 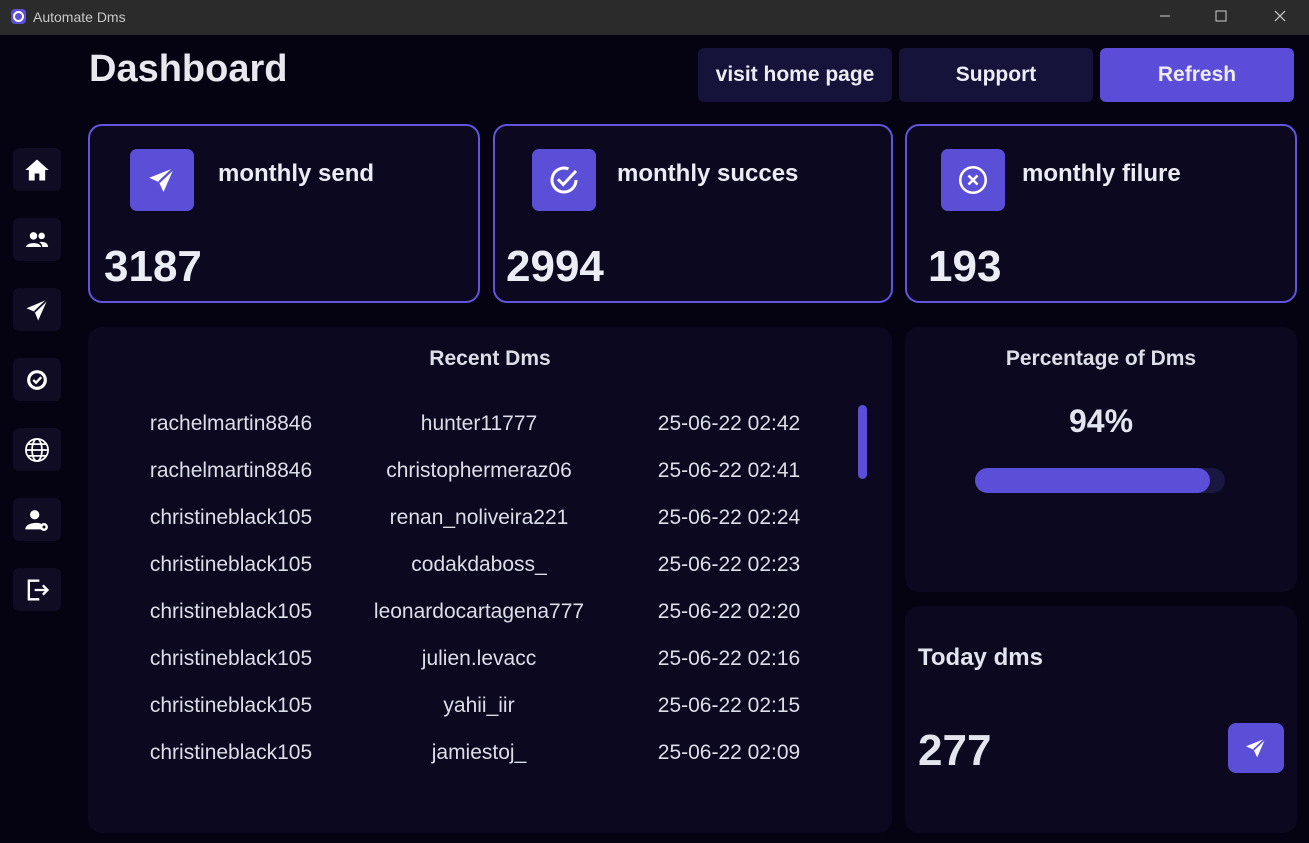 I want to click on recipient-cell: julien.levacc, so click(x=479, y=658).